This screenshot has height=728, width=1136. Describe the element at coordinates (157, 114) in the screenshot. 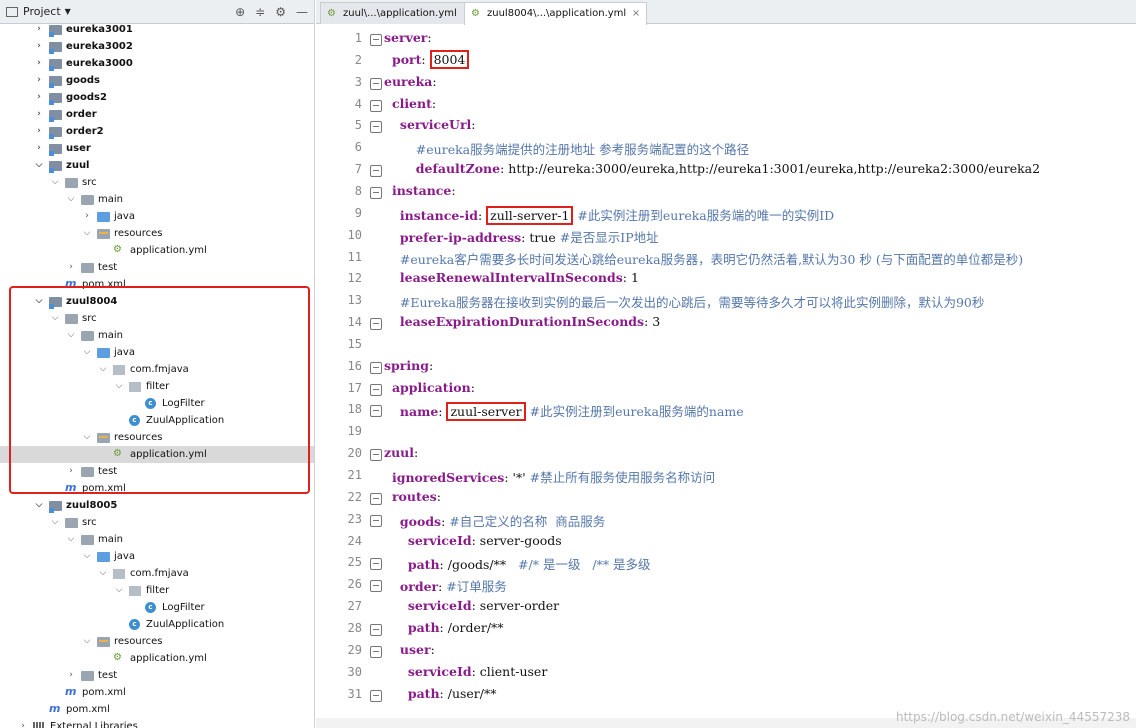

I see `tree-item: › order` at that location.